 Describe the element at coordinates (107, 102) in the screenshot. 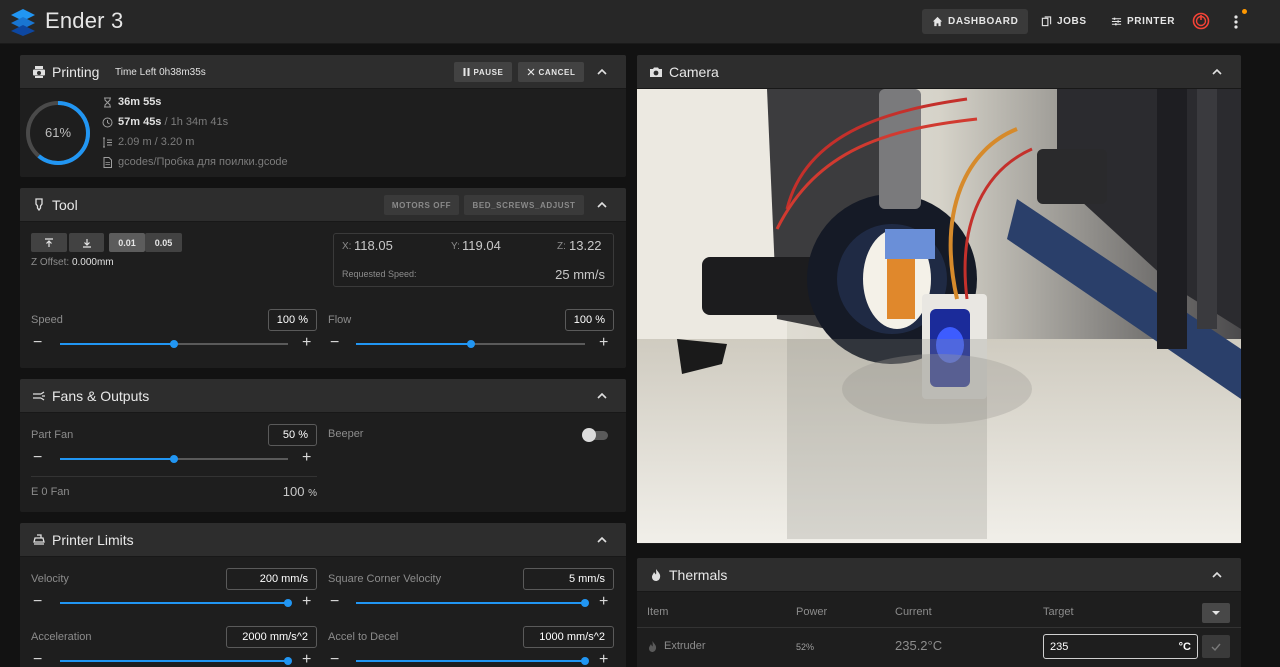

I see `hourglass-icon` at that location.